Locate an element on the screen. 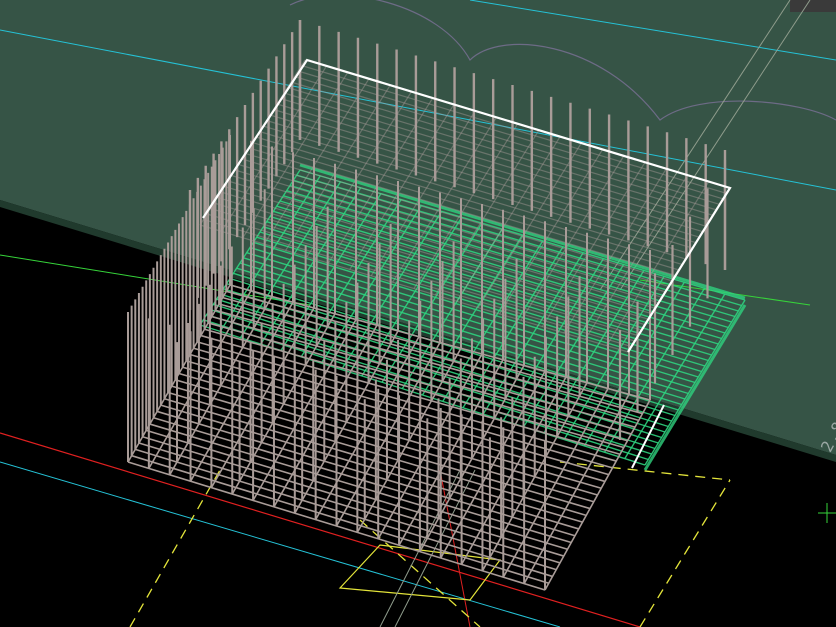  gray-top-strip is located at coordinates (813, 6).